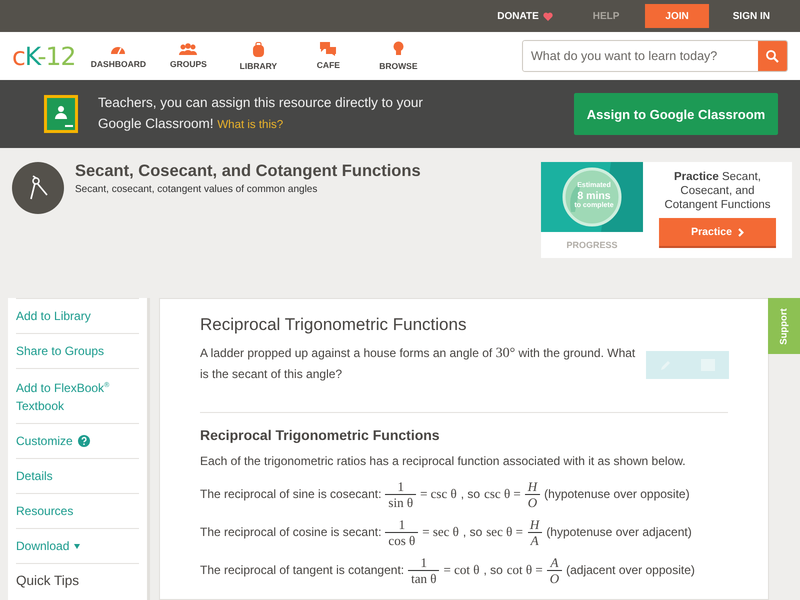 The image size is (800, 600). Describe the element at coordinates (196, 189) in the screenshot. I see `concept-subtitle: Secant, cosecant, cotangent values of common angles` at that location.